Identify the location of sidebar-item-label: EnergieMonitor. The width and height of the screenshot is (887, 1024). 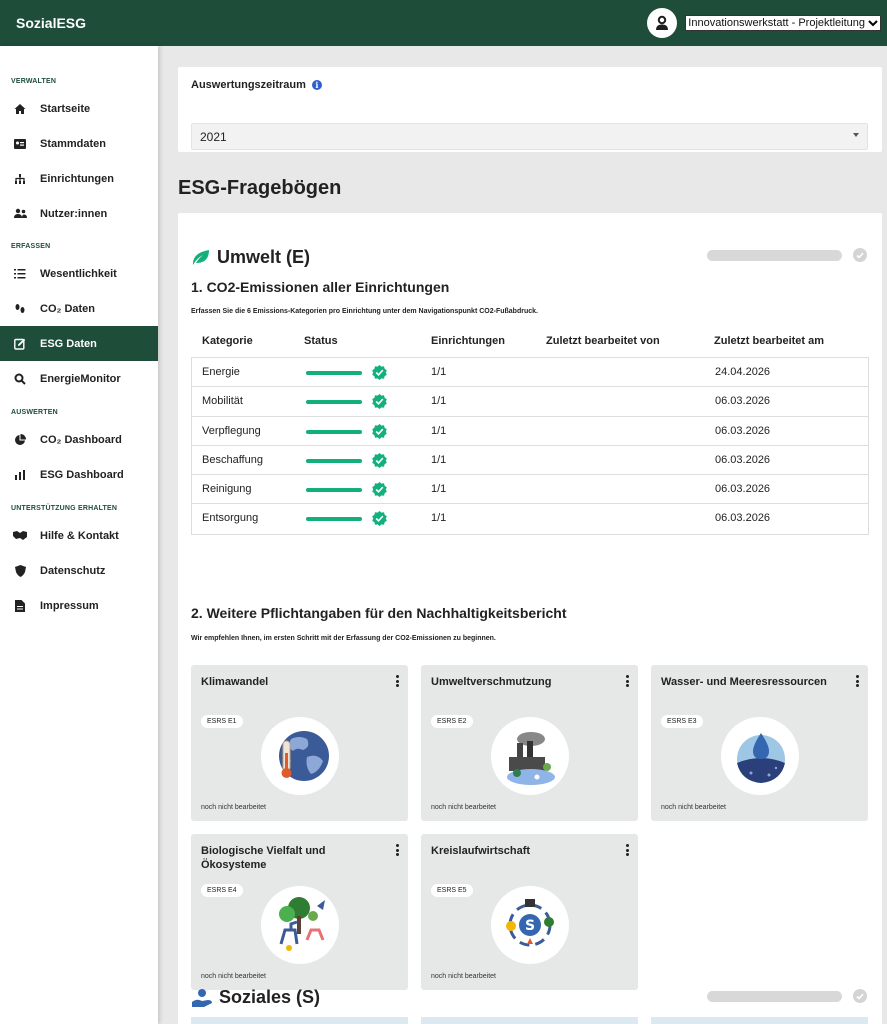
(80, 378).